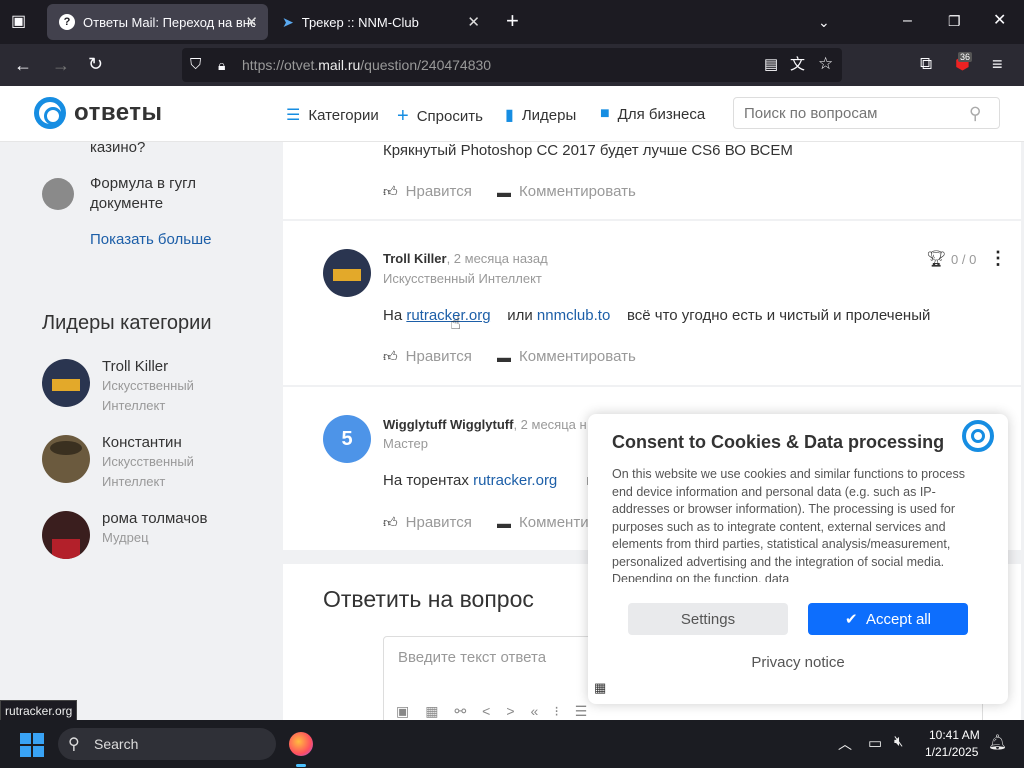 Image resolution: width=1024 pixels, height=768 pixels. Describe the element at coordinates (61, 65) in the screenshot. I see `forward-icon: →` at that location.